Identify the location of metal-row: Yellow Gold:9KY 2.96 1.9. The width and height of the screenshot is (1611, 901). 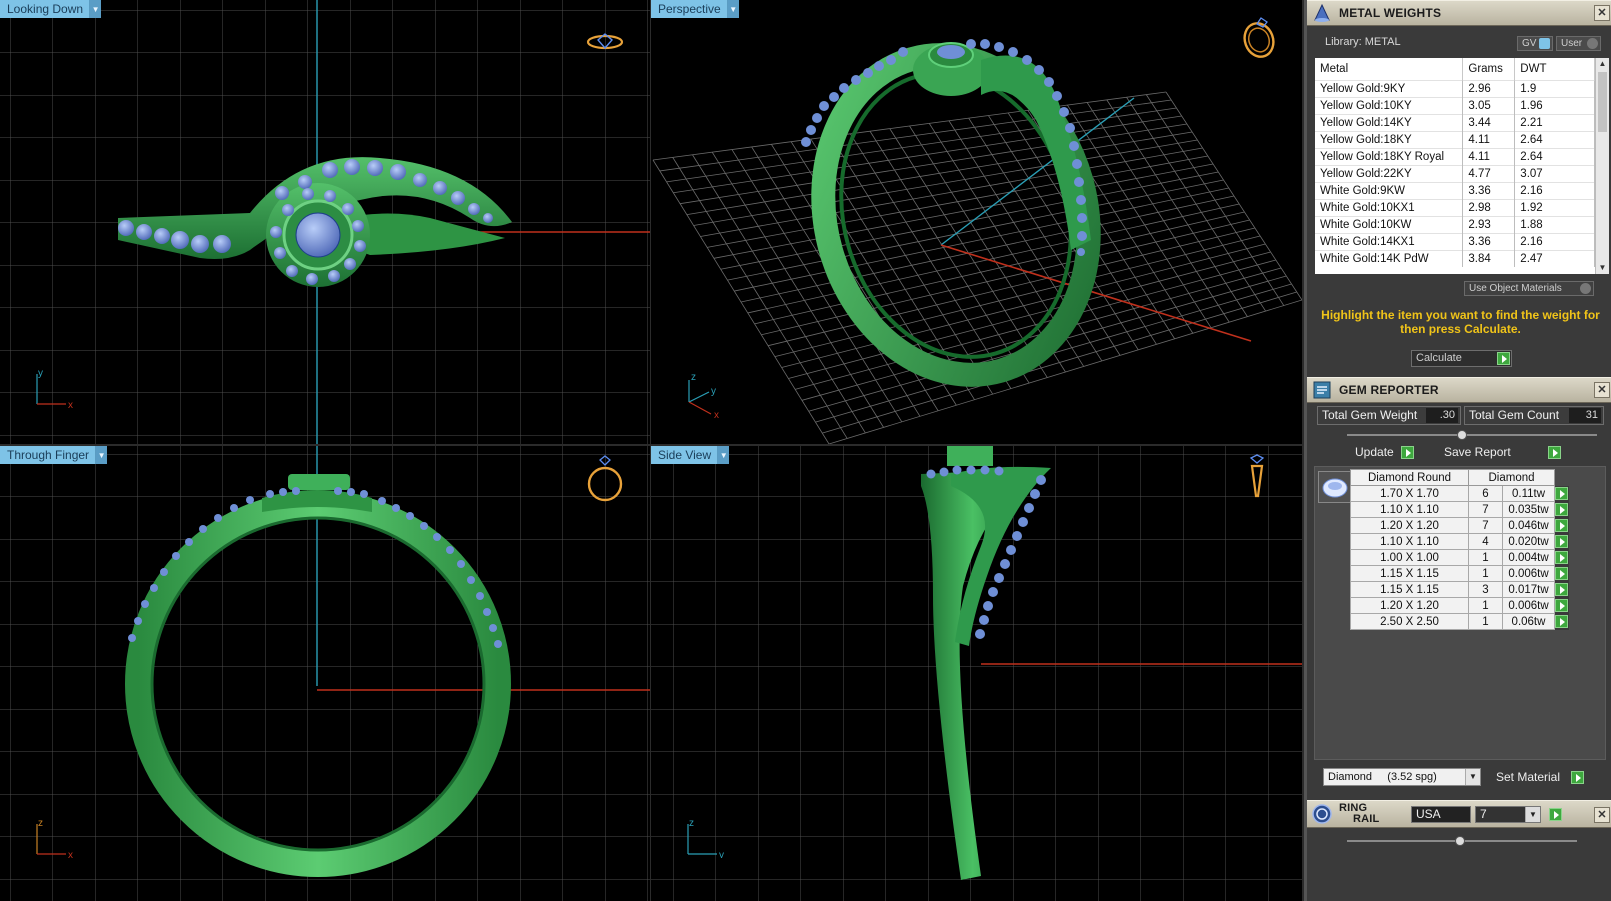
(1455, 88).